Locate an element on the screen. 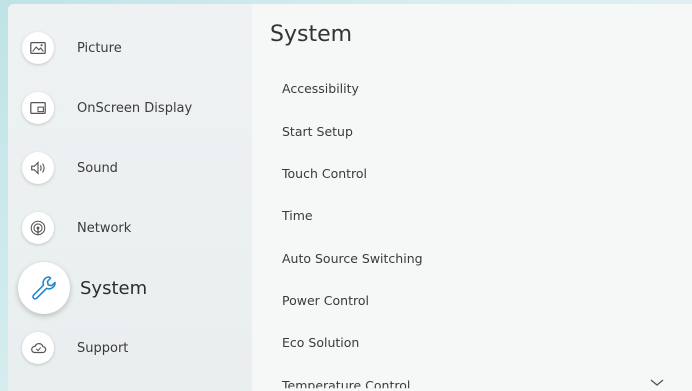 Image resolution: width=692 pixels, height=391 pixels. menu-item-auto-source-switching: Auto Source Switching is located at coordinates (352, 259).